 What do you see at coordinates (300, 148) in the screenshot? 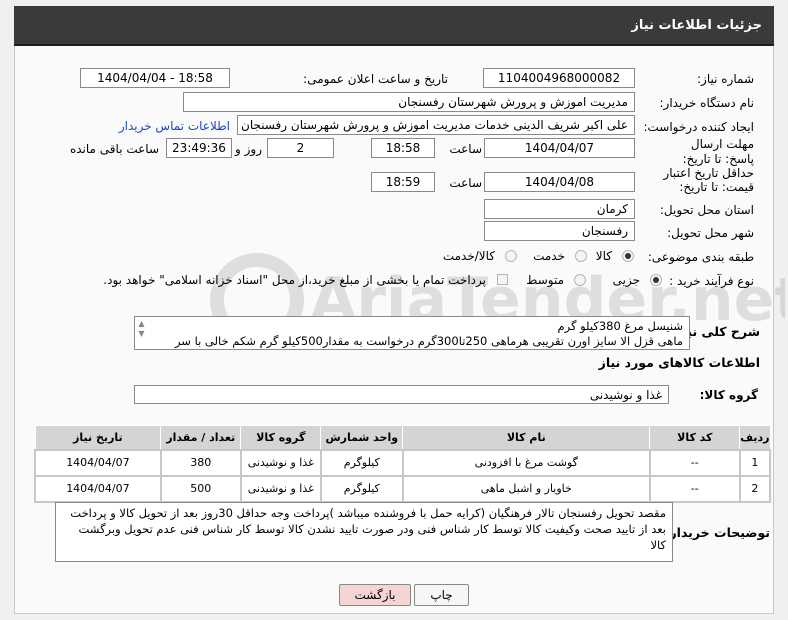
I see `days-field: 2` at bounding box center [300, 148].